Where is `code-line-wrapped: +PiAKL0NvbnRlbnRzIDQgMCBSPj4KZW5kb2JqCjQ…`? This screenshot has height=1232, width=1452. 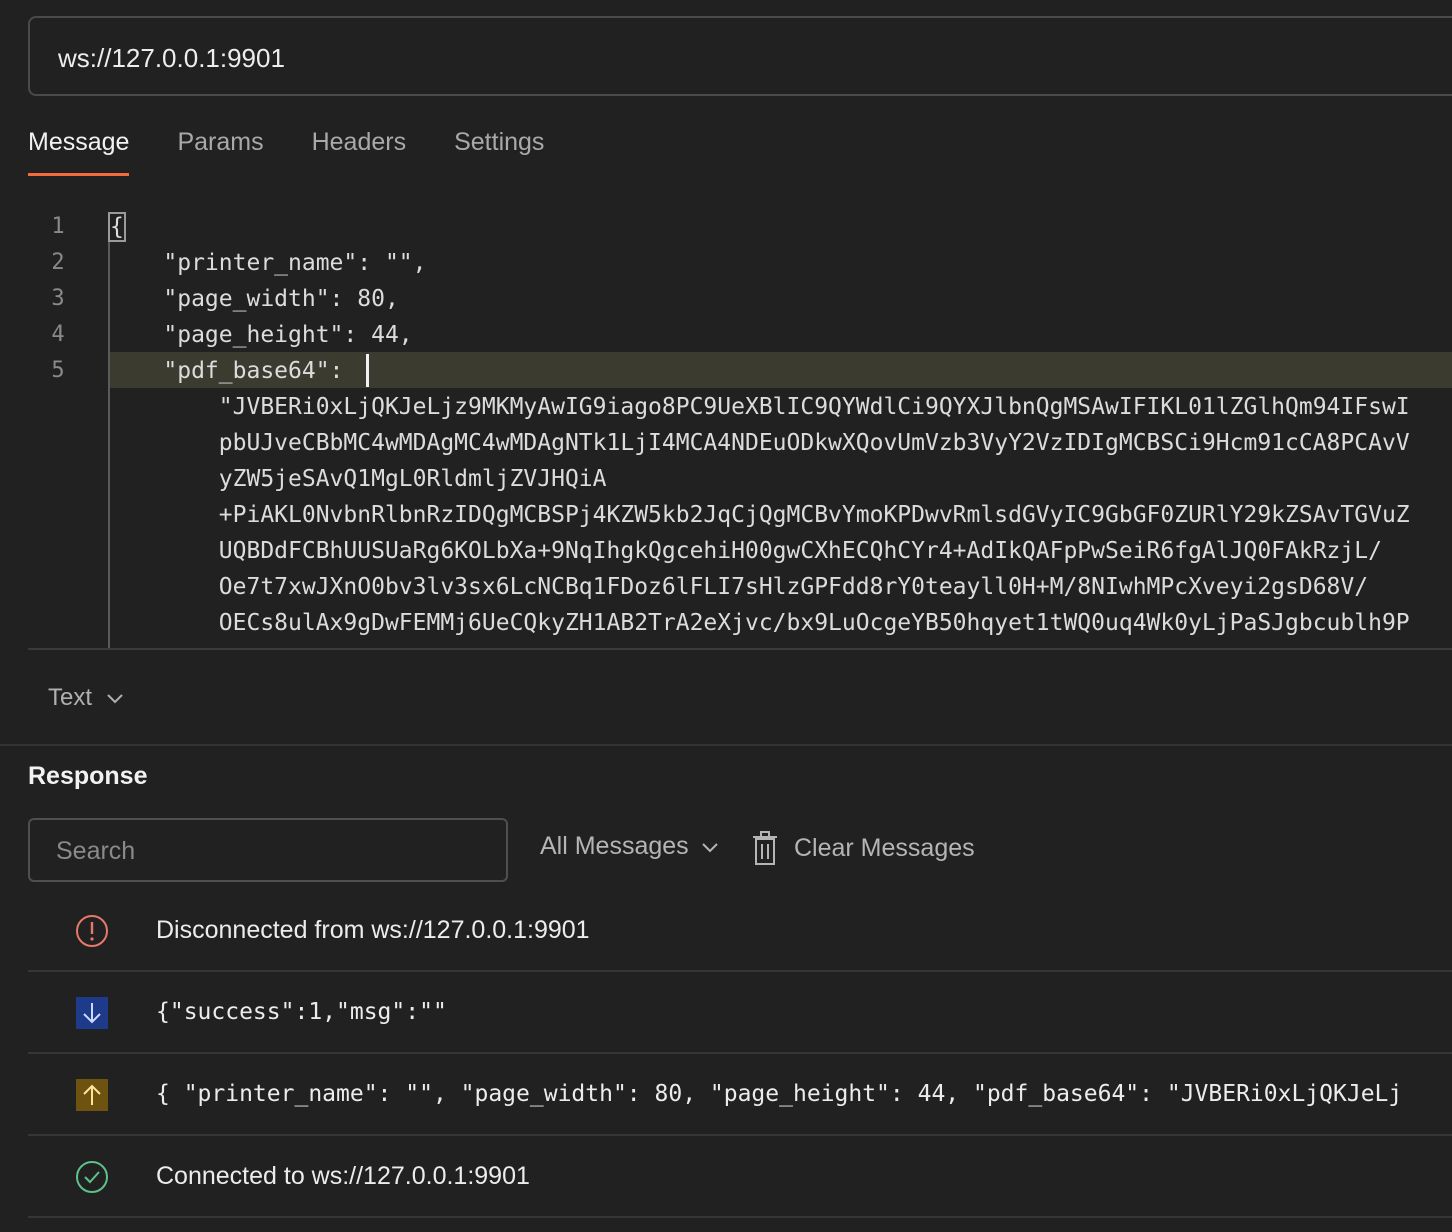 code-line-wrapped: +PiAKL0NvbnRlbnRzIDQgMCBSPj4KZW5kb2JqCjQ… is located at coordinates (759, 515).